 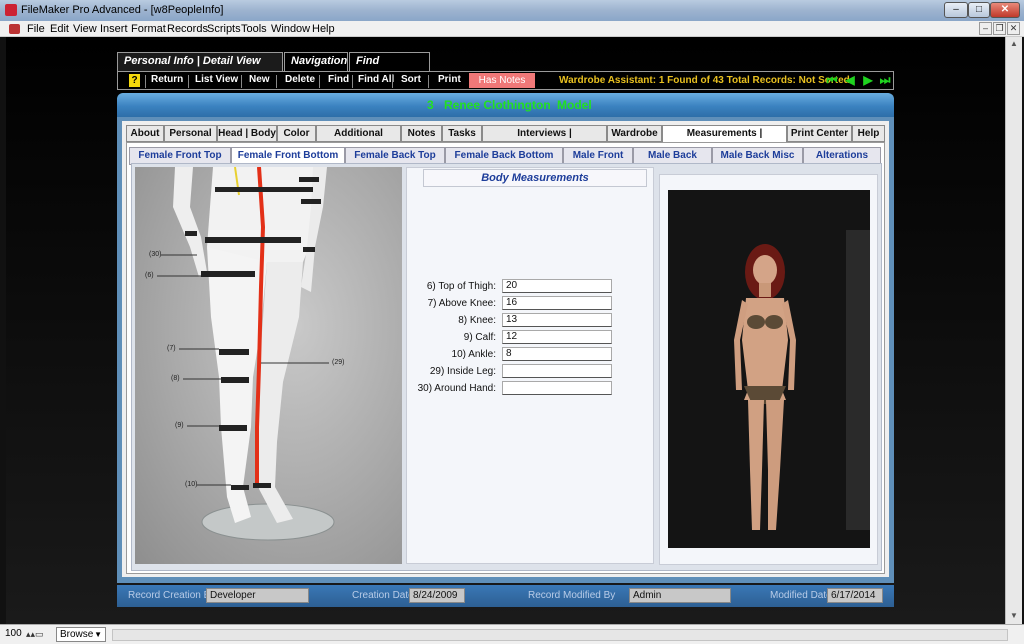 What do you see at coordinates (114, 29) in the screenshot?
I see `menu-insert: Insert` at bounding box center [114, 29].